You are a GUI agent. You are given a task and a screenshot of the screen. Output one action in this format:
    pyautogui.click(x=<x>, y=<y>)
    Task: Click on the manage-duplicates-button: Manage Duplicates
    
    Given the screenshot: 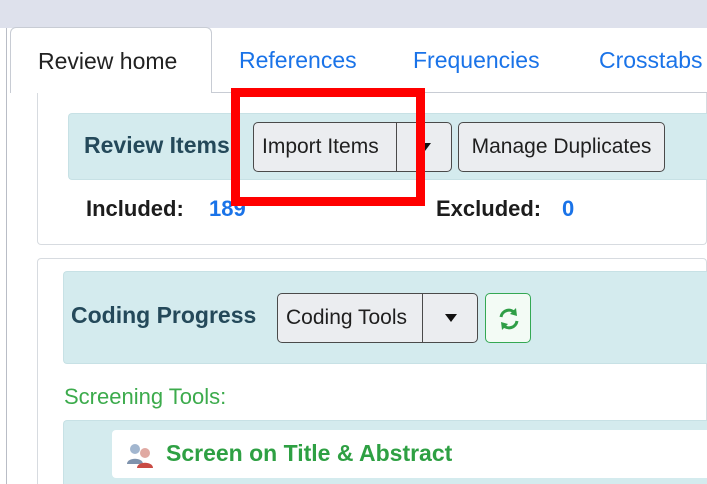 What is the action you would take?
    pyautogui.click(x=561, y=147)
    